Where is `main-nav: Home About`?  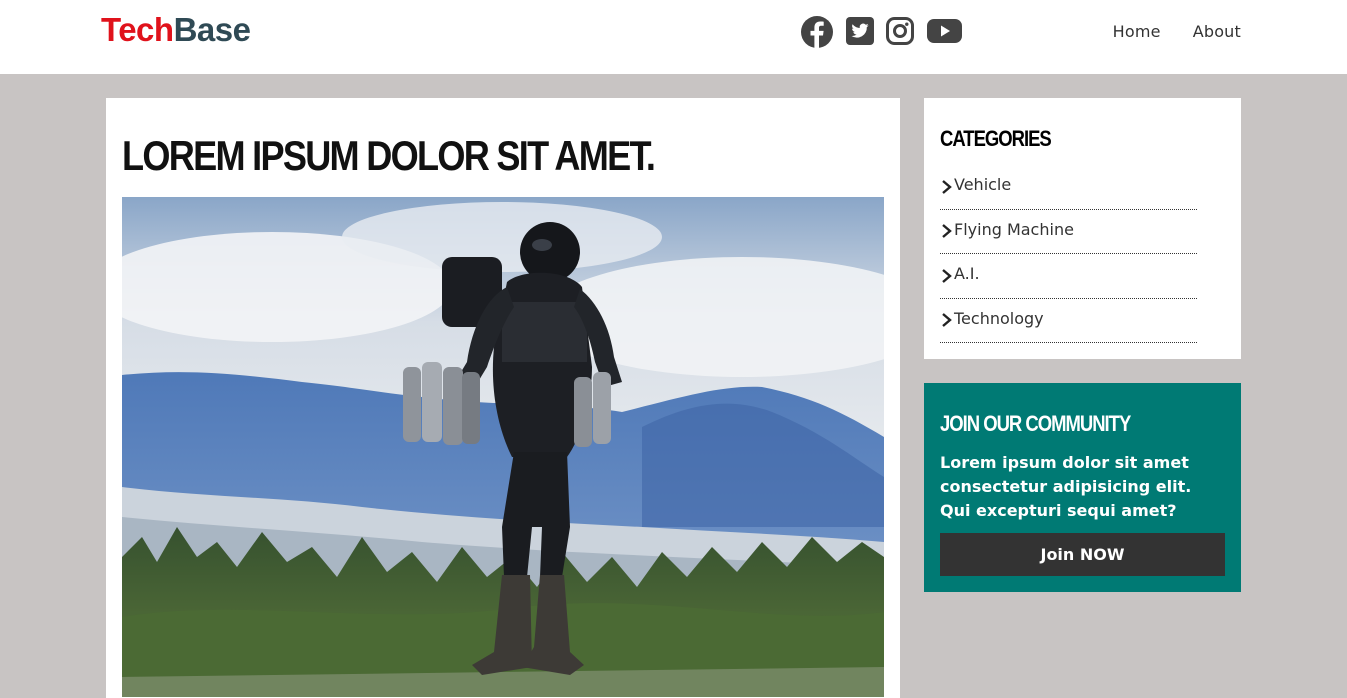 main-nav: Home About is located at coordinates (1177, 31).